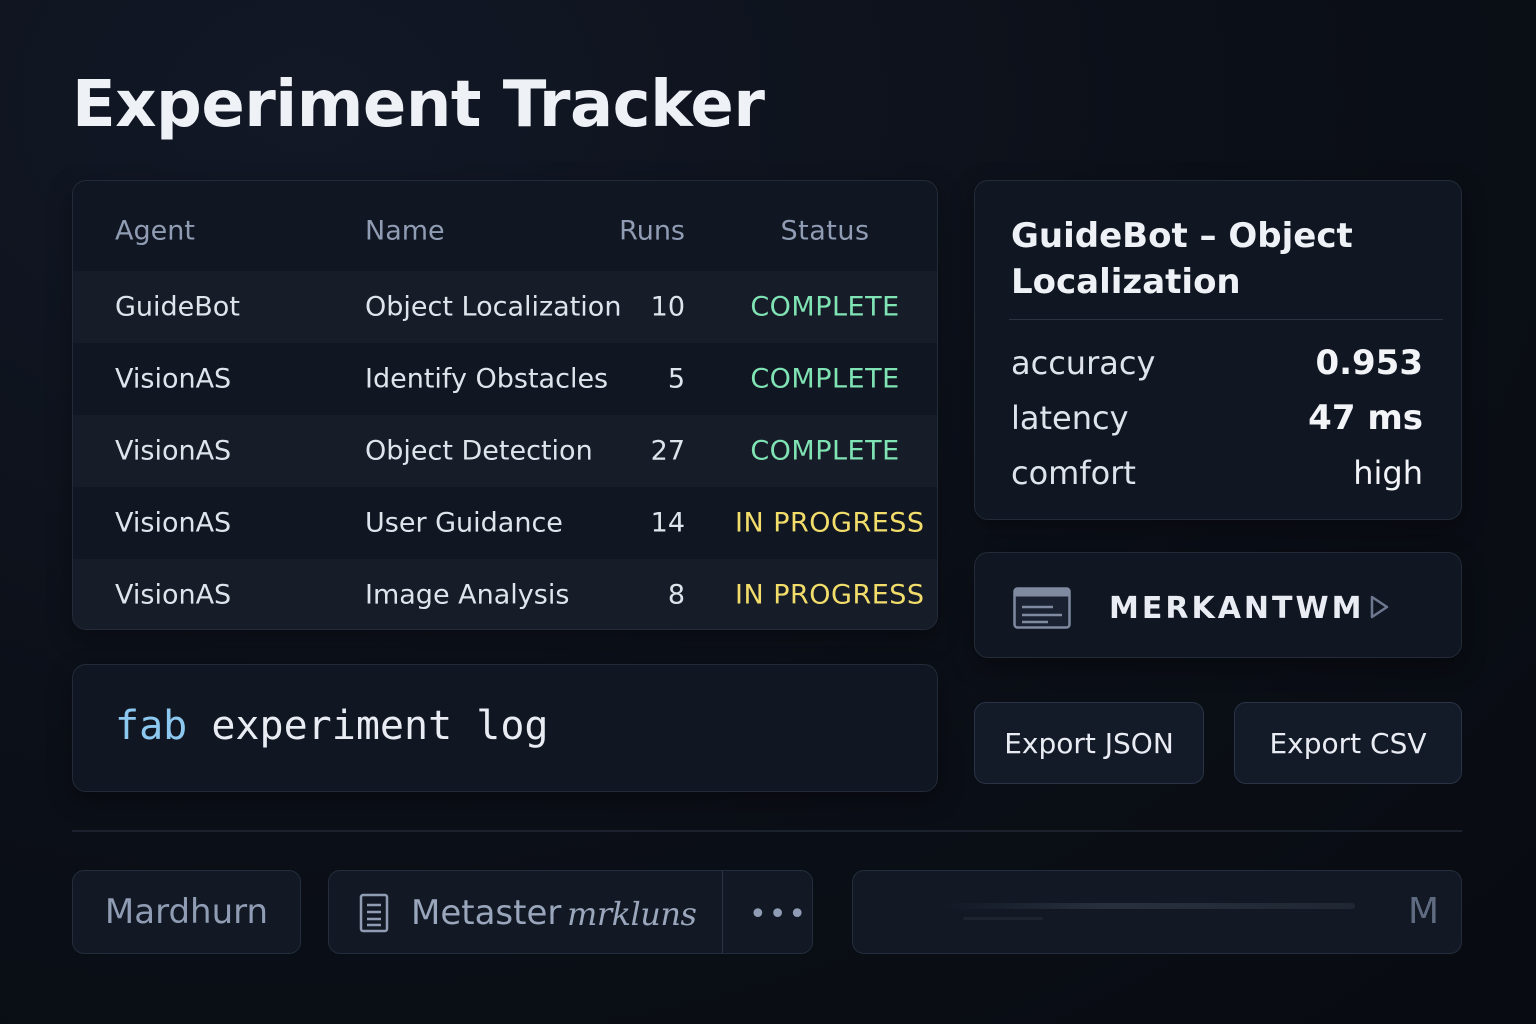 The image size is (1536, 1024). What do you see at coordinates (1157, 912) in the screenshot?
I see `bottom-input-bar: M` at bounding box center [1157, 912].